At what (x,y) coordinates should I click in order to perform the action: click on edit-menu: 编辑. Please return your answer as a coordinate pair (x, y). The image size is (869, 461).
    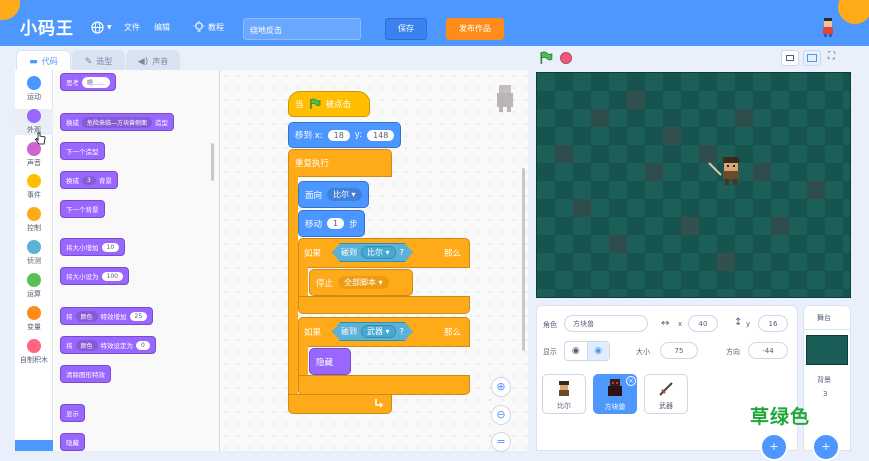
    Looking at the image, I should click on (162, 27).